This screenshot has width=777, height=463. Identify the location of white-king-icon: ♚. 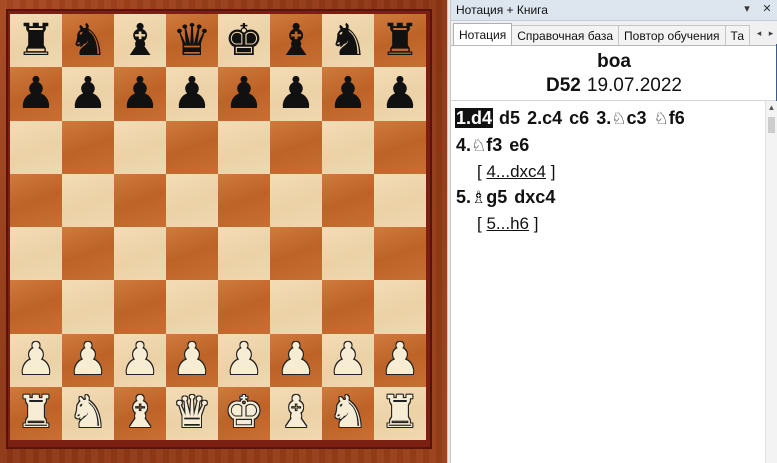
(243, 413).